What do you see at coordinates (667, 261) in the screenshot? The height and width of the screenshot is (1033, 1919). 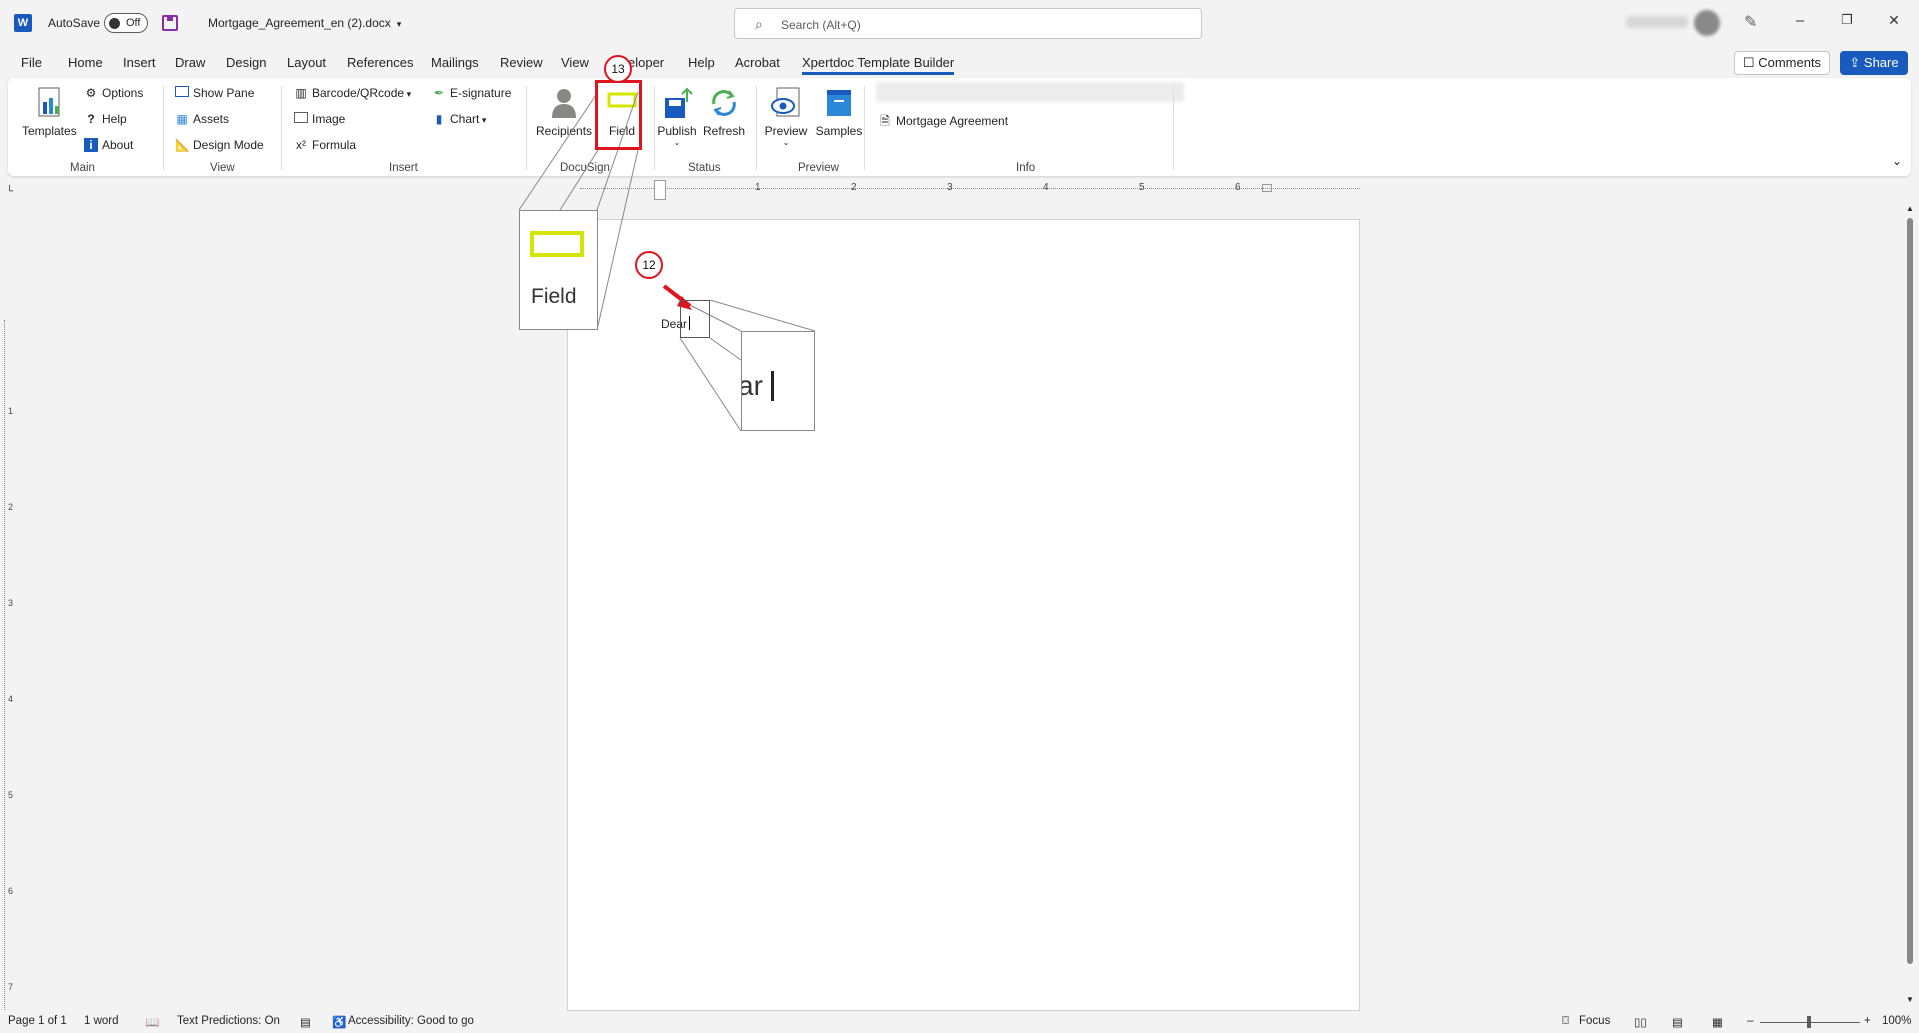 I see `callout-lines` at bounding box center [667, 261].